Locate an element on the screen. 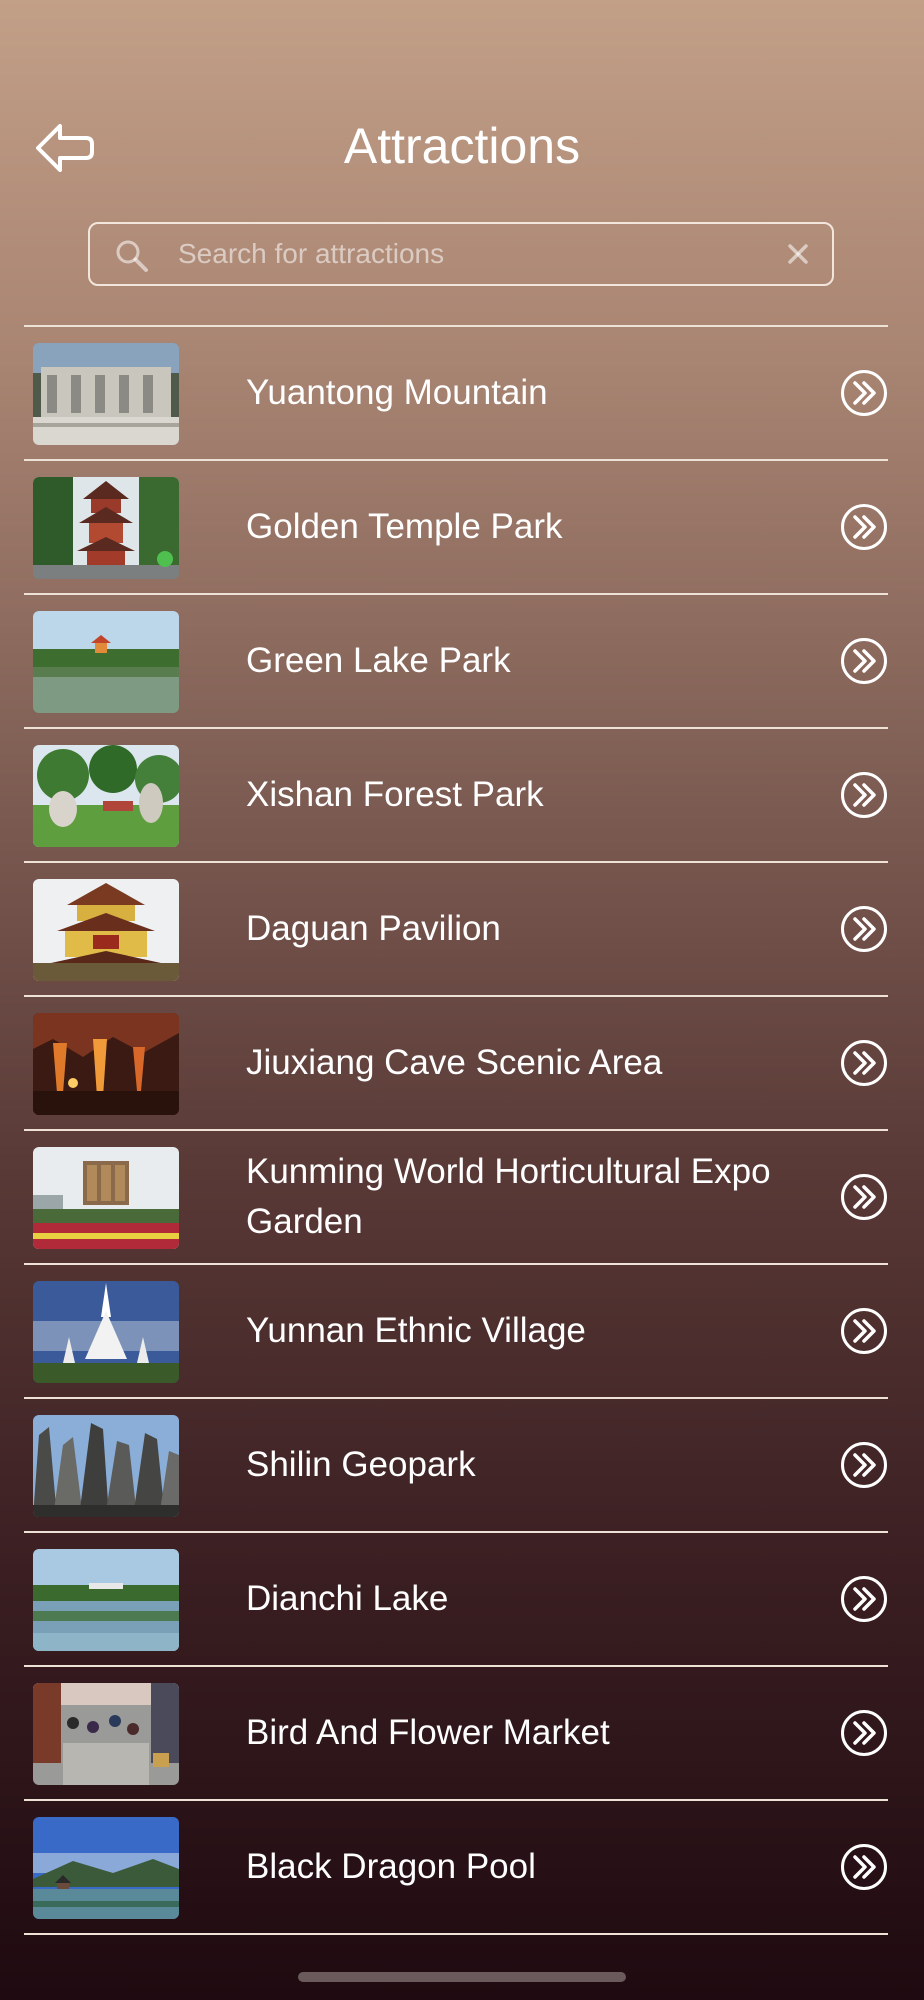 This screenshot has width=924, height=2000. close-icon is located at coordinates (798, 254).